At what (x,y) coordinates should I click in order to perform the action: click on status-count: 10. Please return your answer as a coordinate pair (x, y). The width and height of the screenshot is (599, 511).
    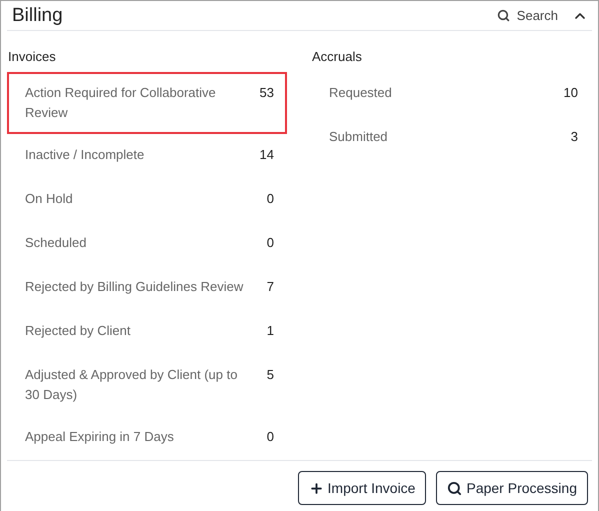
    Looking at the image, I should click on (571, 93).